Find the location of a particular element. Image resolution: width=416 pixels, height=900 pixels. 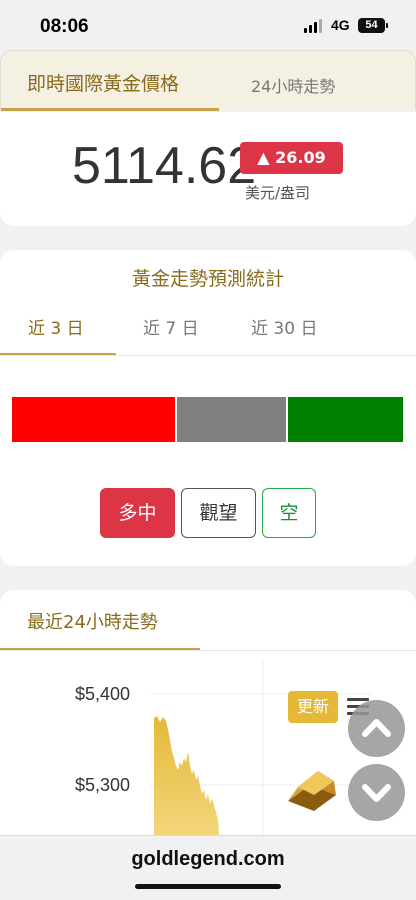

forecast-bar-watch is located at coordinates (231, 419).